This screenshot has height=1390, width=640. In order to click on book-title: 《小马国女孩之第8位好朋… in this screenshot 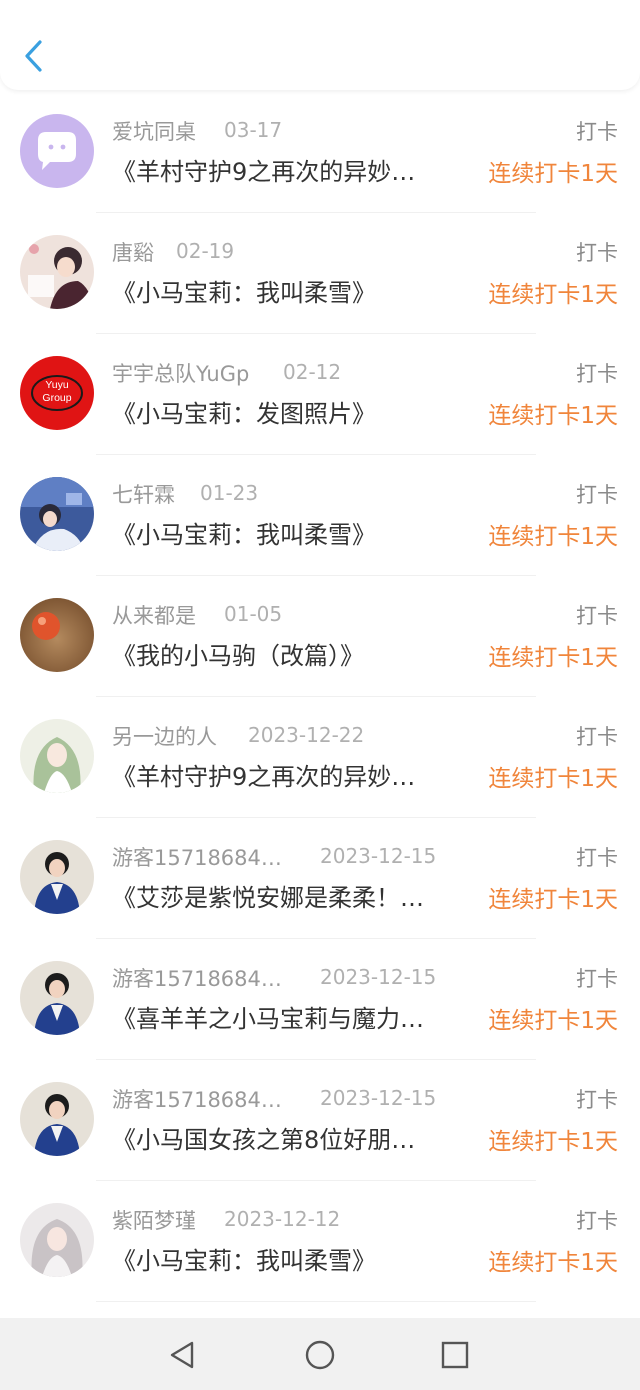, I will do `click(288, 1137)`.